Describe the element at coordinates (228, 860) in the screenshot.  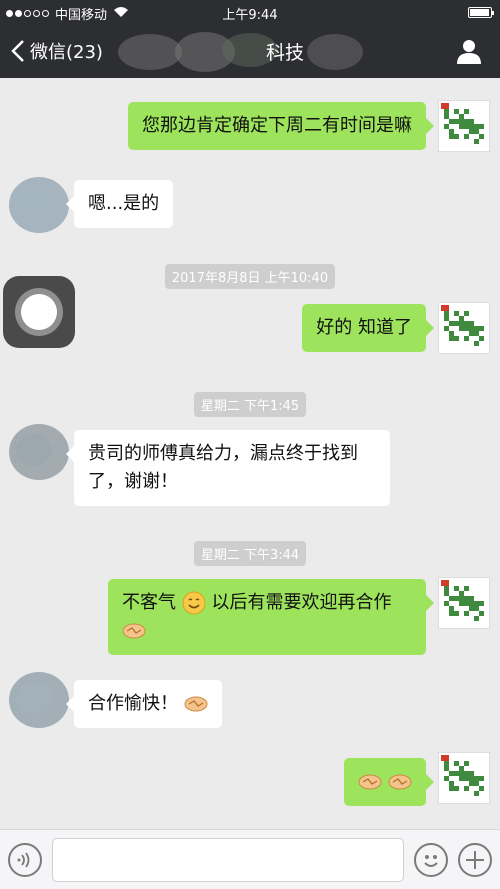
I see `message-input` at that location.